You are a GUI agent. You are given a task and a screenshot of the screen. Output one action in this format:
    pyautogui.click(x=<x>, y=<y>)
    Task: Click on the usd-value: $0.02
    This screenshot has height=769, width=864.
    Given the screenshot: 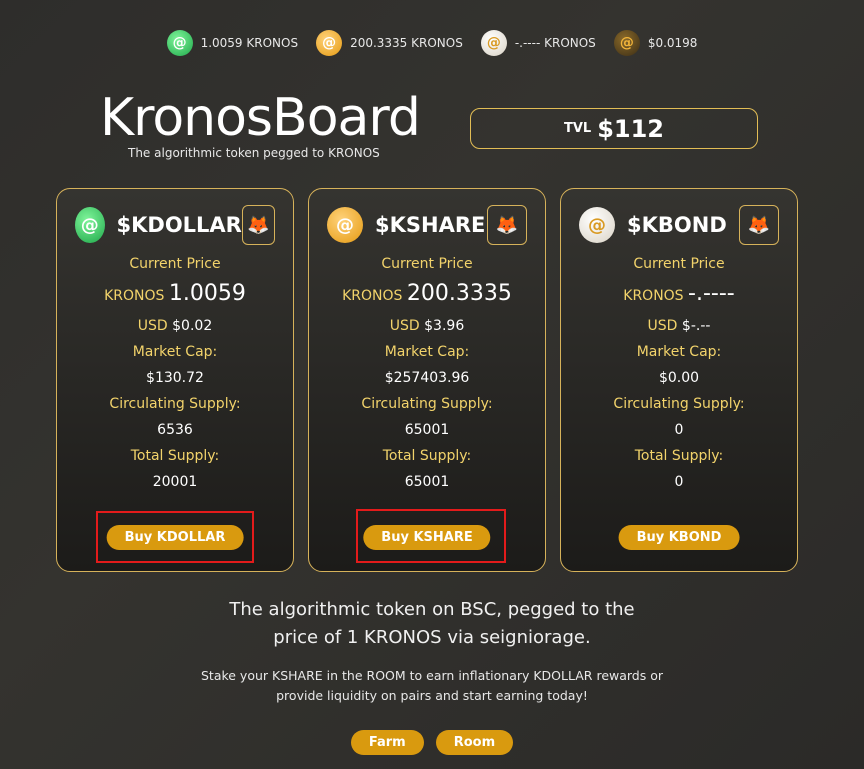 What is the action you would take?
    pyautogui.click(x=192, y=326)
    